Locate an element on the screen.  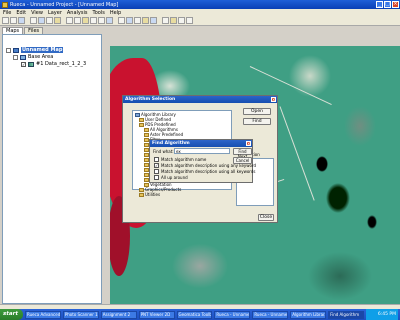
print-icon is located at coordinates (181, 20).